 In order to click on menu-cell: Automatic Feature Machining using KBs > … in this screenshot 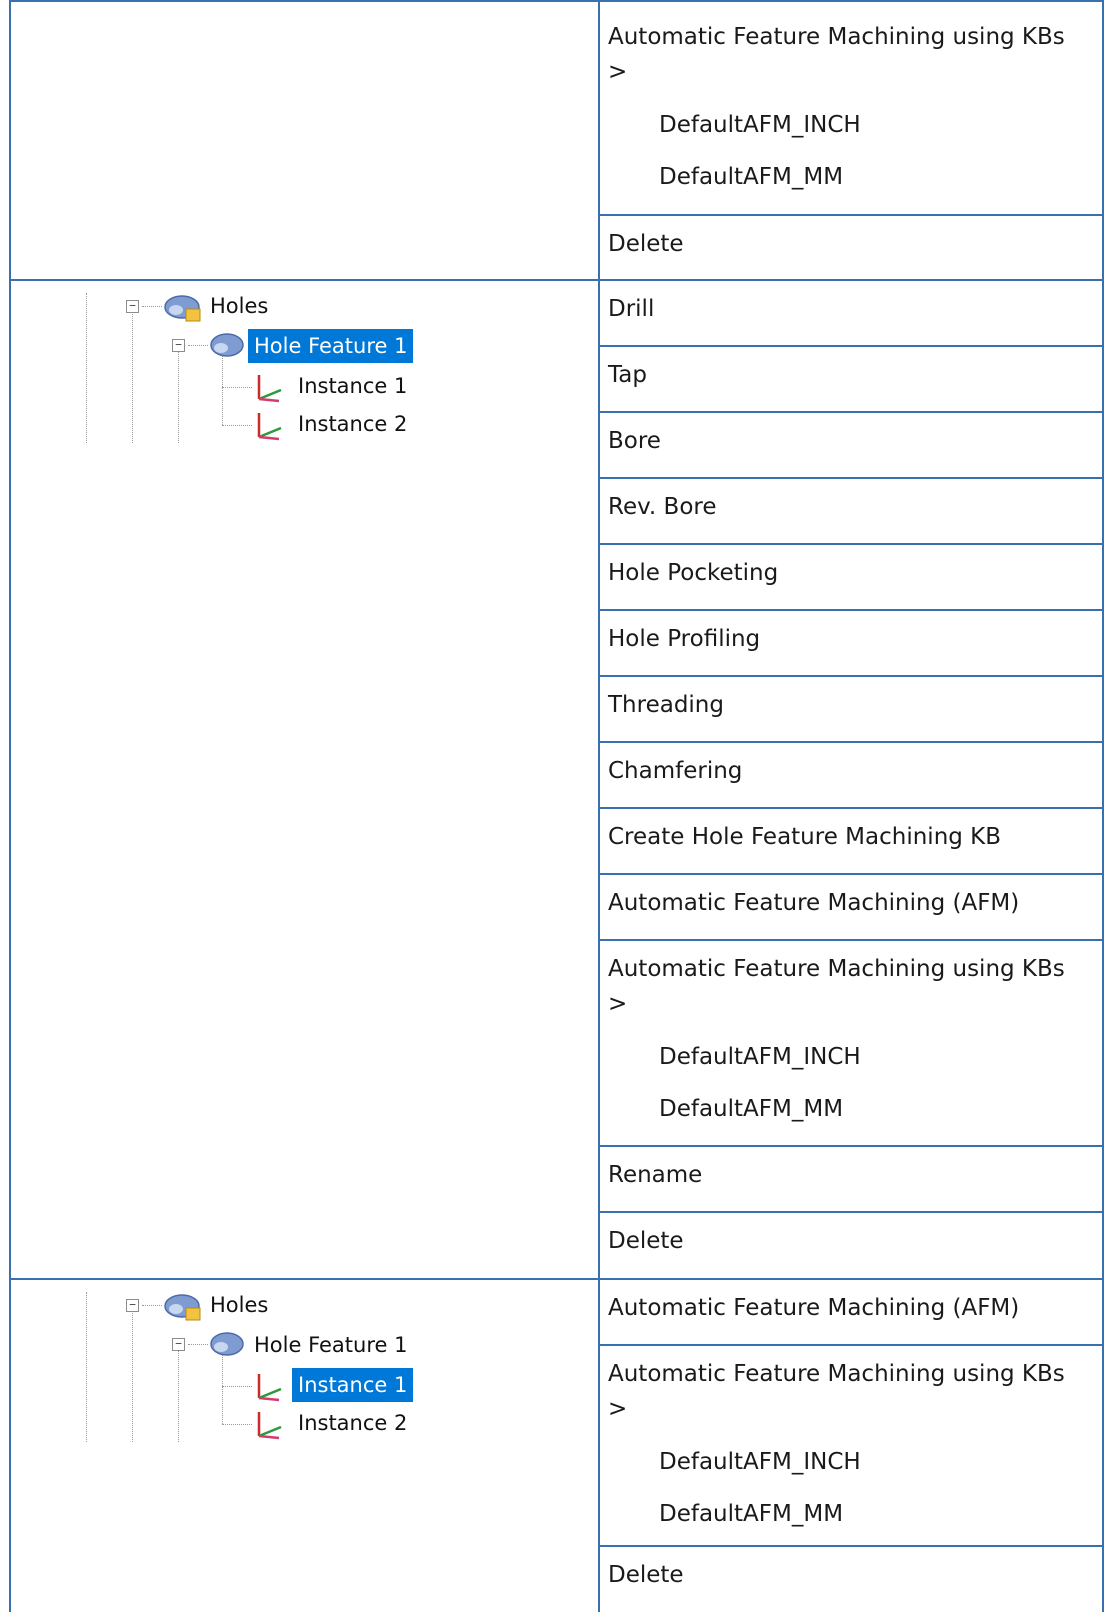, I will do `click(852, 141)`.